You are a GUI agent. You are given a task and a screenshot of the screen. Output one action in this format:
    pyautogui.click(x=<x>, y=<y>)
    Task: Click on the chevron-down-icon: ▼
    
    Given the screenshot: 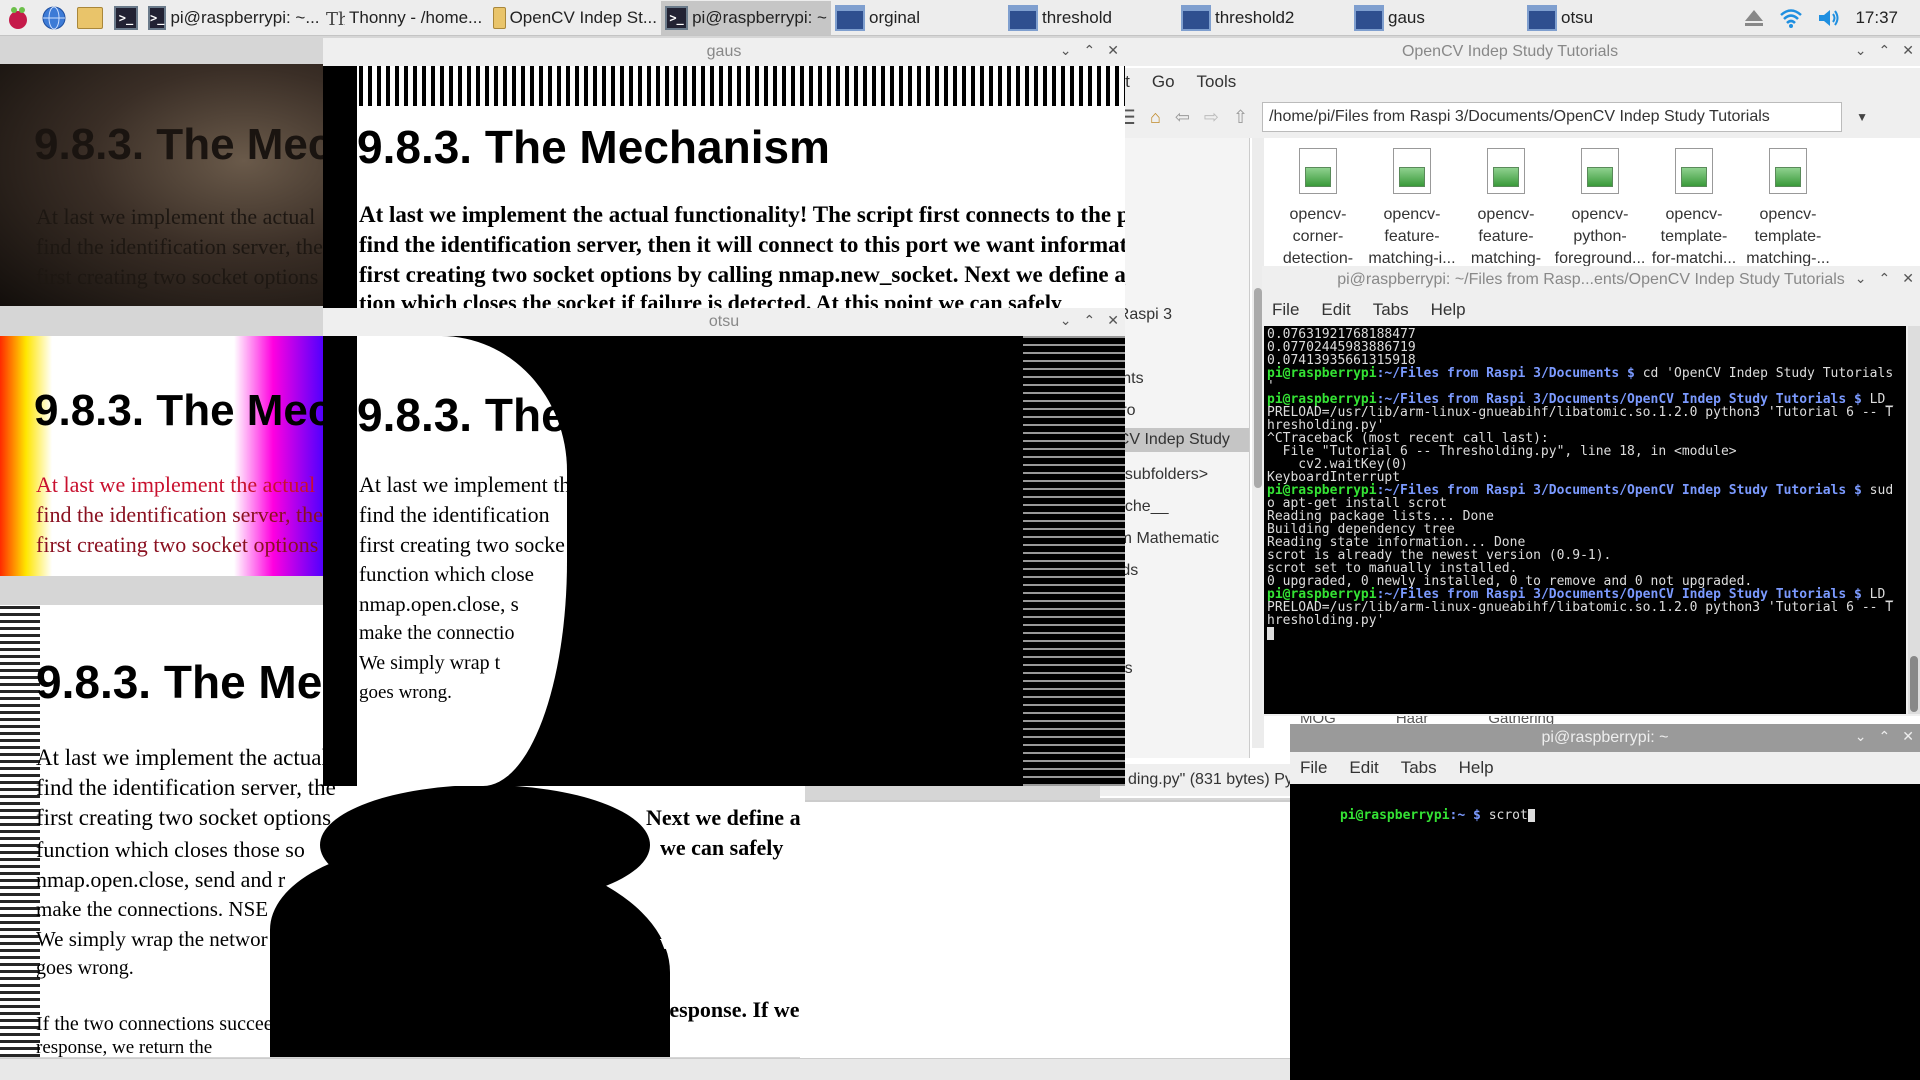 What is the action you would take?
    pyautogui.click(x=1862, y=117)
    